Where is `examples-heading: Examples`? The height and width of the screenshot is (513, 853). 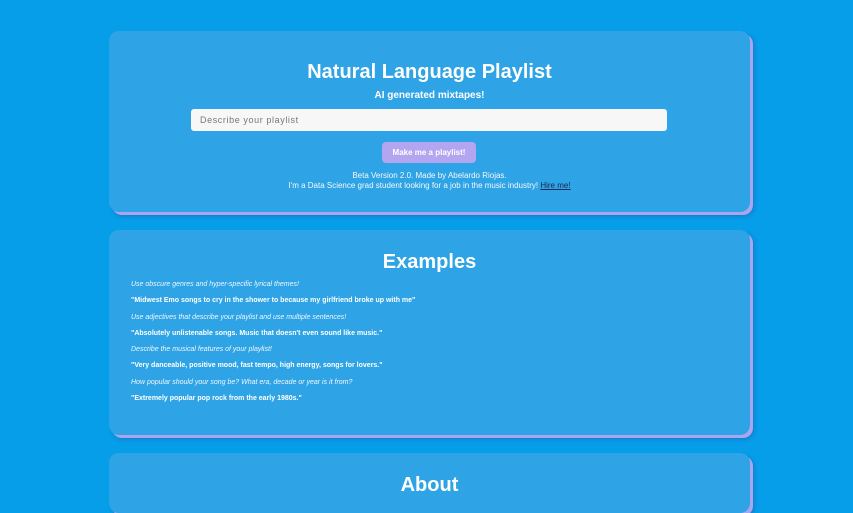 examples-heading: Examples is located at coordinates (429, 262).